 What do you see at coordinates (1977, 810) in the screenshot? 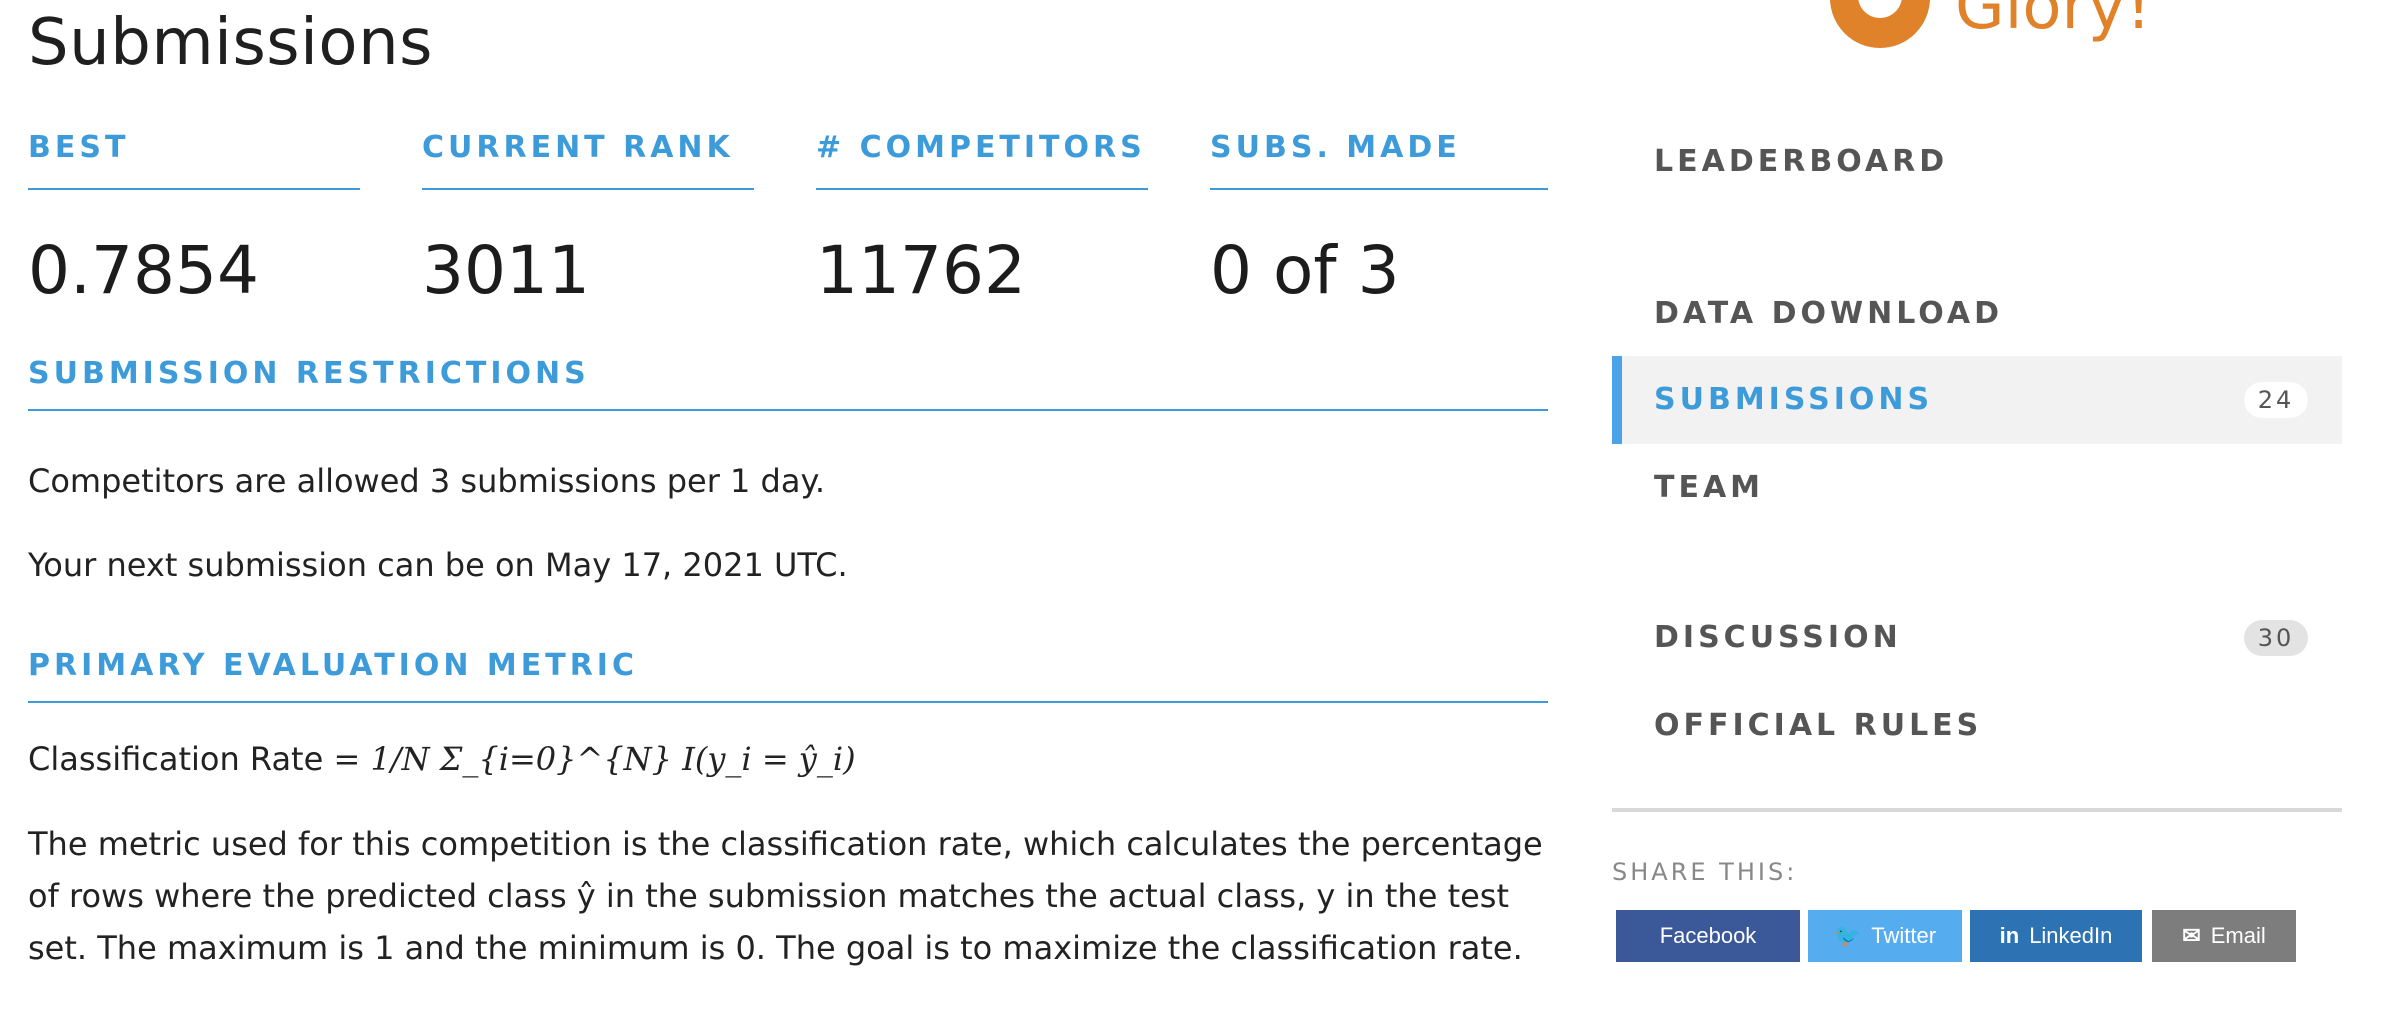
I see `sidebar-divider` at bounding box center [1977, 810].